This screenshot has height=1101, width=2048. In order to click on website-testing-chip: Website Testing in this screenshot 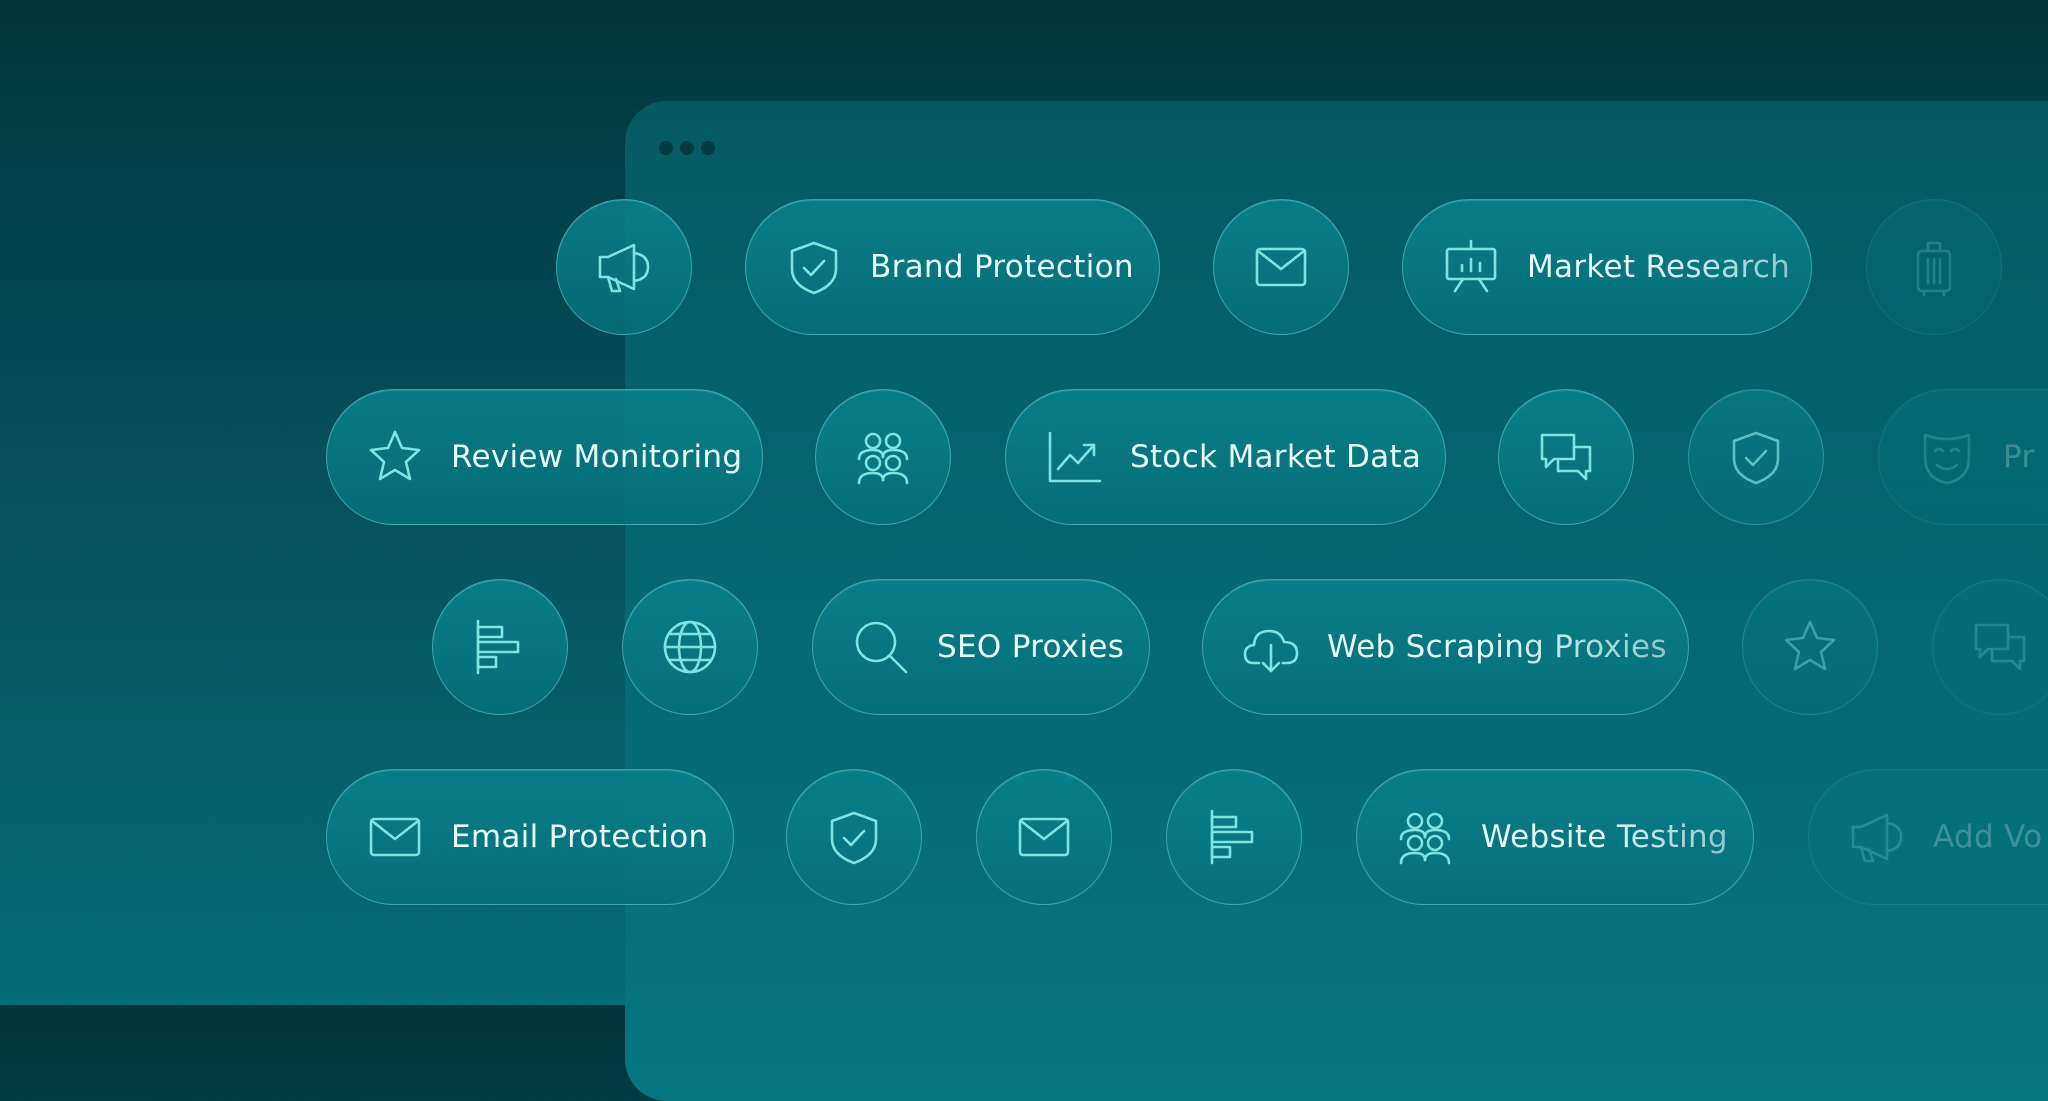, I will do `click(1555, 837)`.